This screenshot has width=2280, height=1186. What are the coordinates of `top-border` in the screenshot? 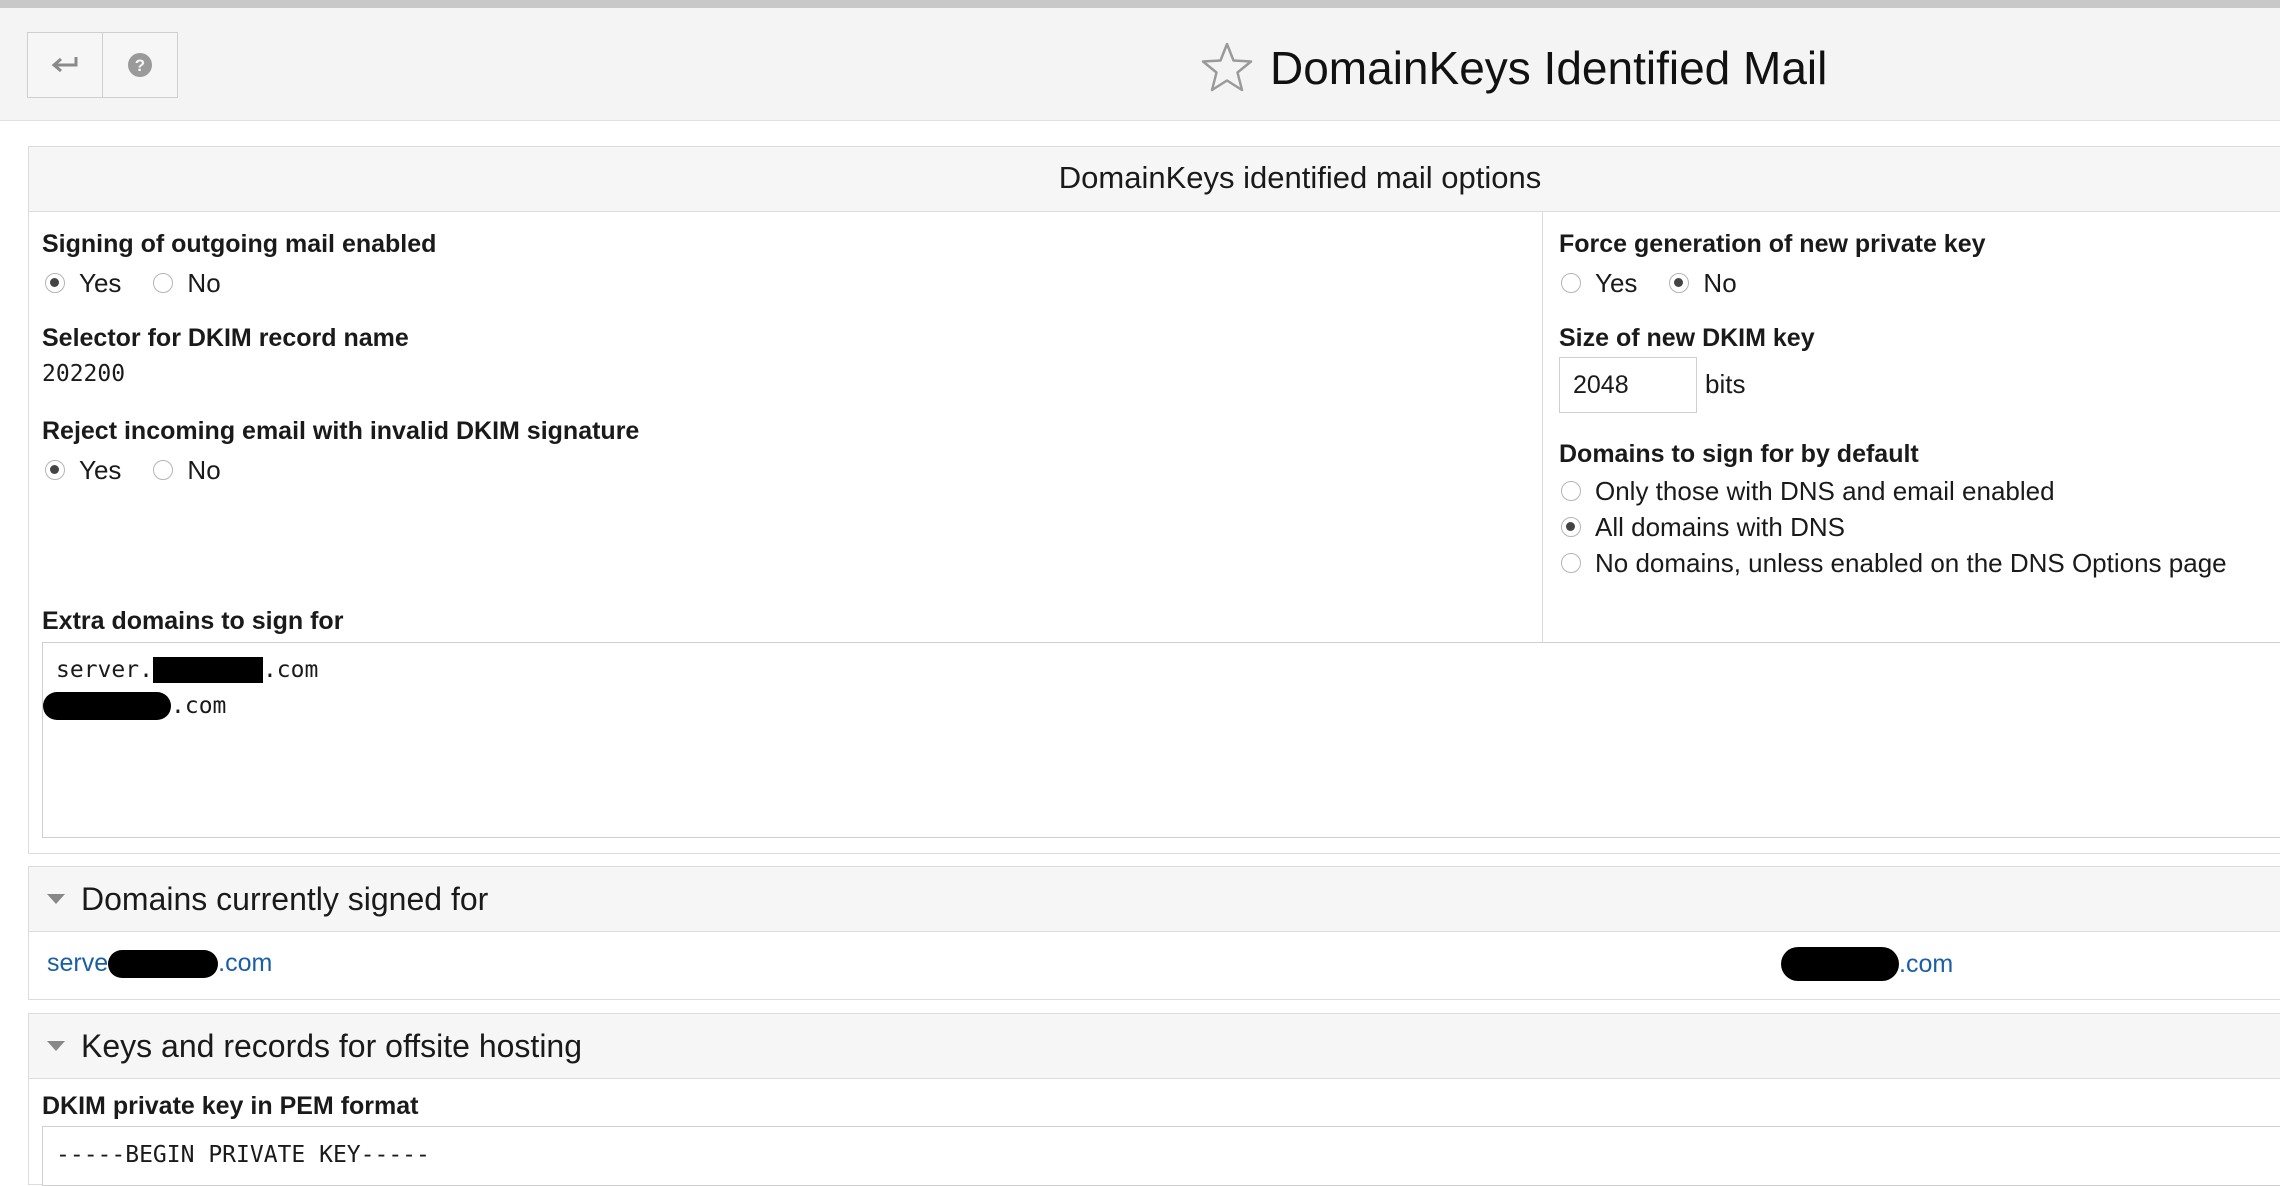 It's located at (1140, 4).